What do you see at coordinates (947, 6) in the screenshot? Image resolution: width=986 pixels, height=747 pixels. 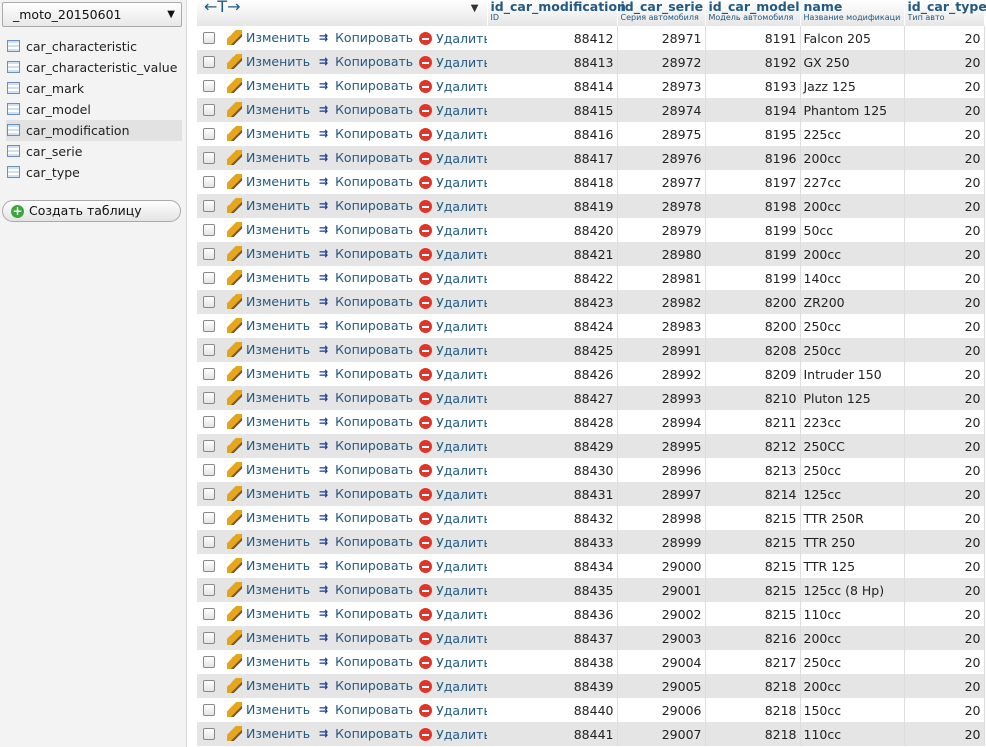 I see `column-name: id_car_type` at bounding box center [947, 6].